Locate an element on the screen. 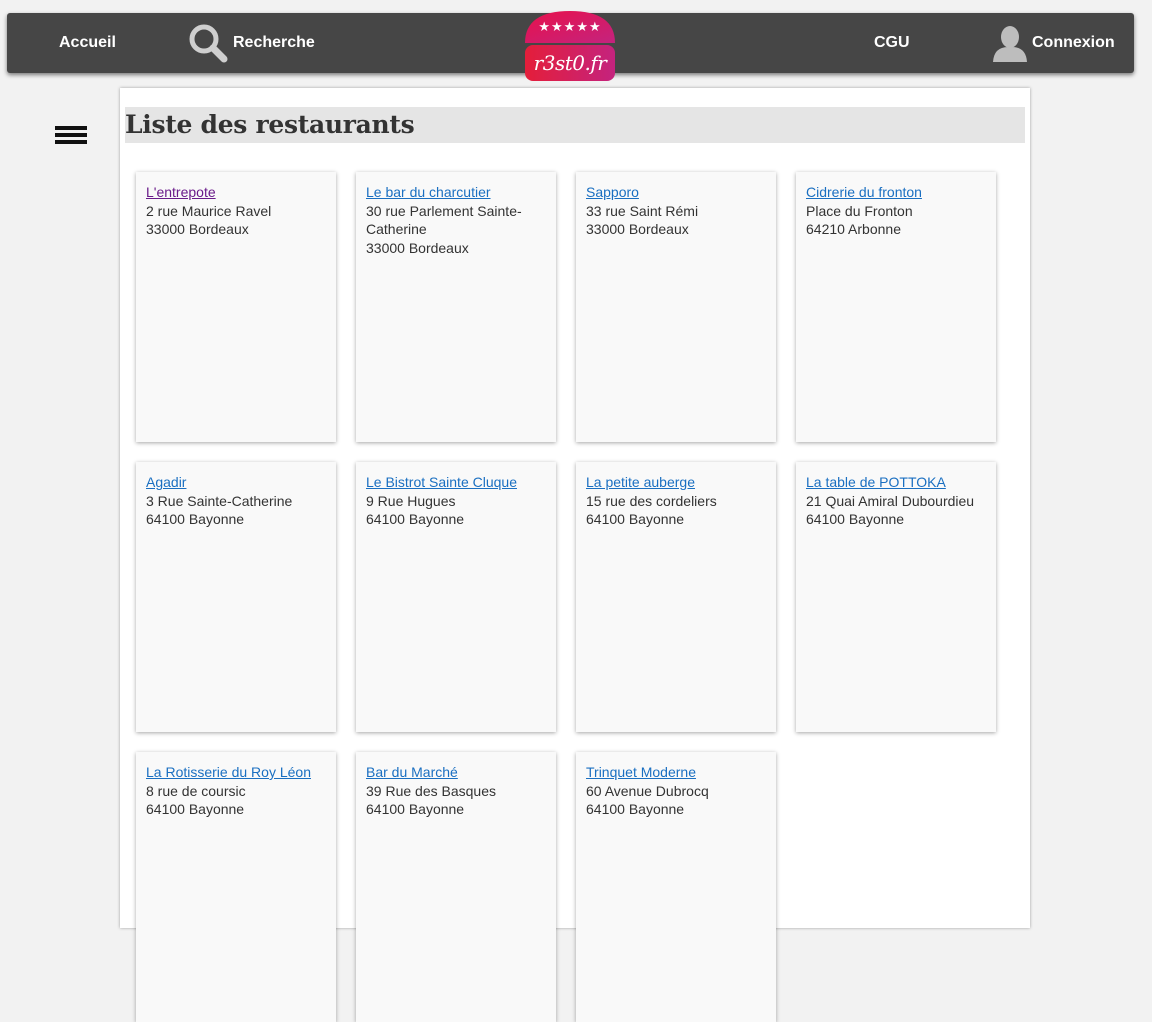 The image size is (1152, 1022). nav-search-link: Recherche is located at coordinates (251, 43).